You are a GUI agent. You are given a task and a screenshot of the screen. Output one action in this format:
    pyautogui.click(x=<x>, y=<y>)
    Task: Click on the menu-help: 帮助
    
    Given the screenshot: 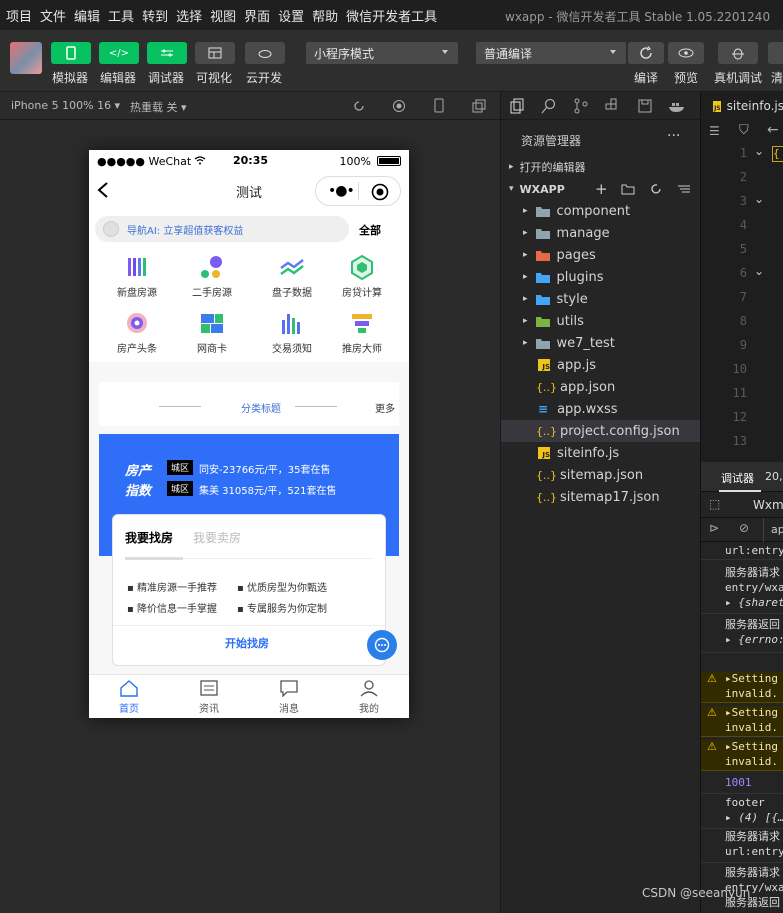 What is the action you would take?
    pyautogui.click(x=325, y=15)
    